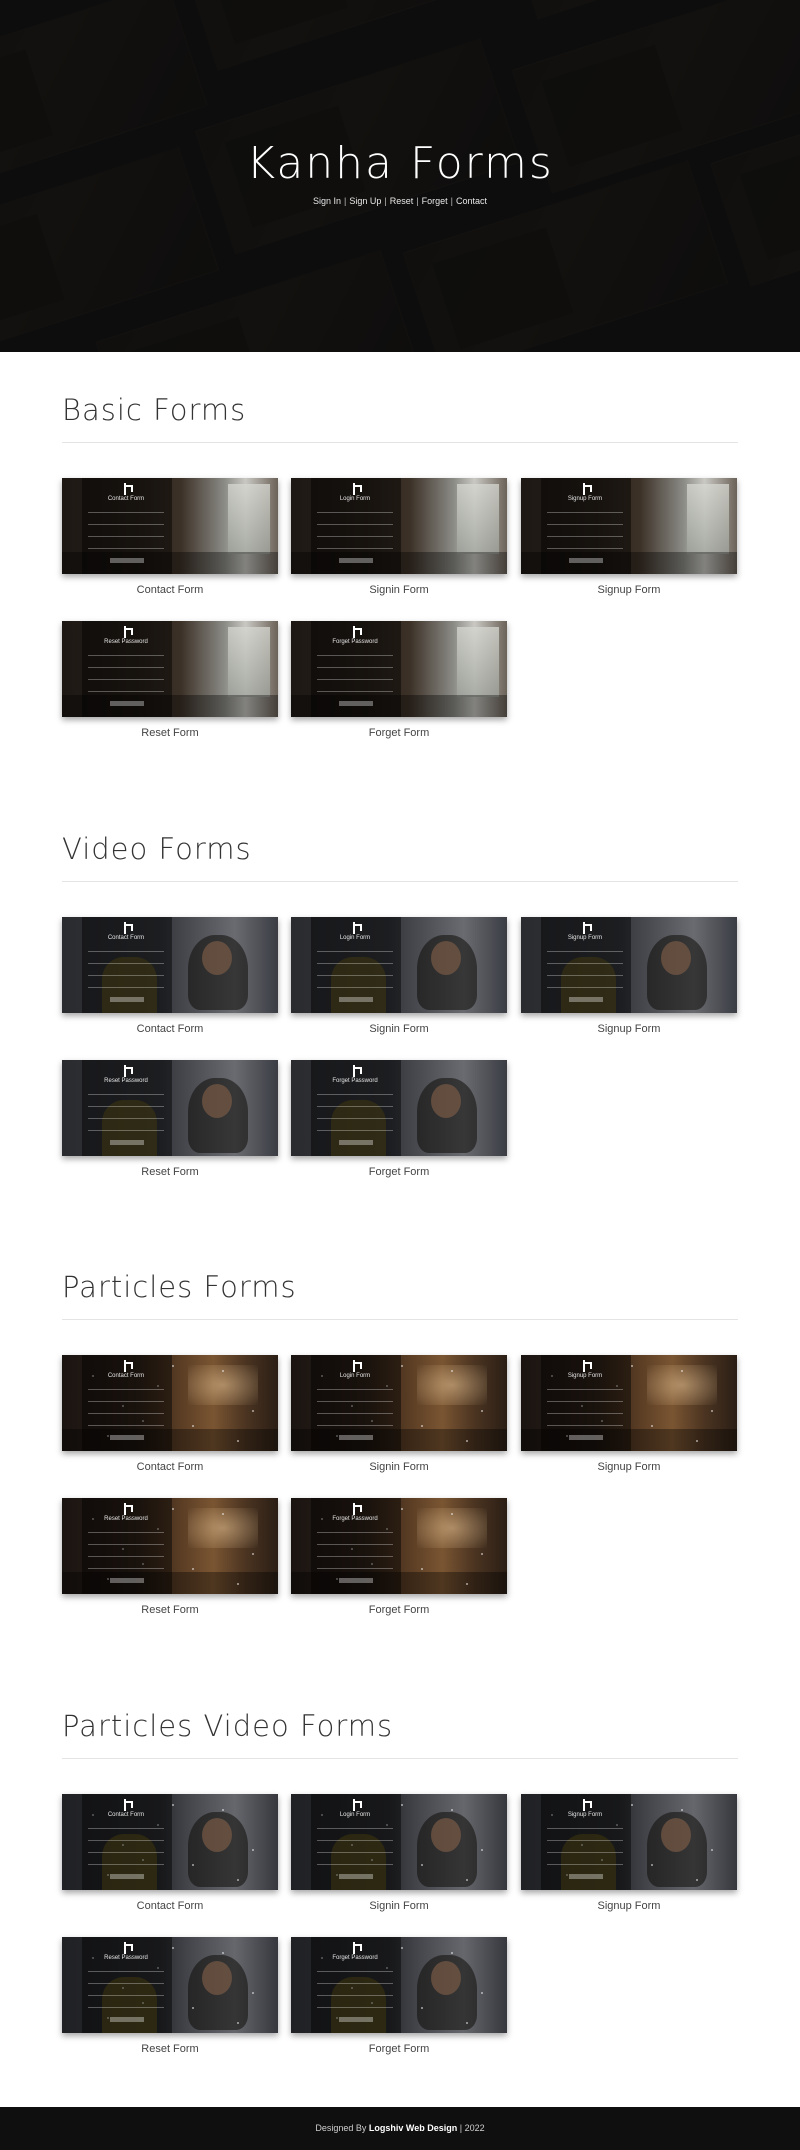 Image resolution: width=800 pixels, height=2150 pixels. I want to click on thumbnail-form-title: Reset Password, so click(126, 1519).